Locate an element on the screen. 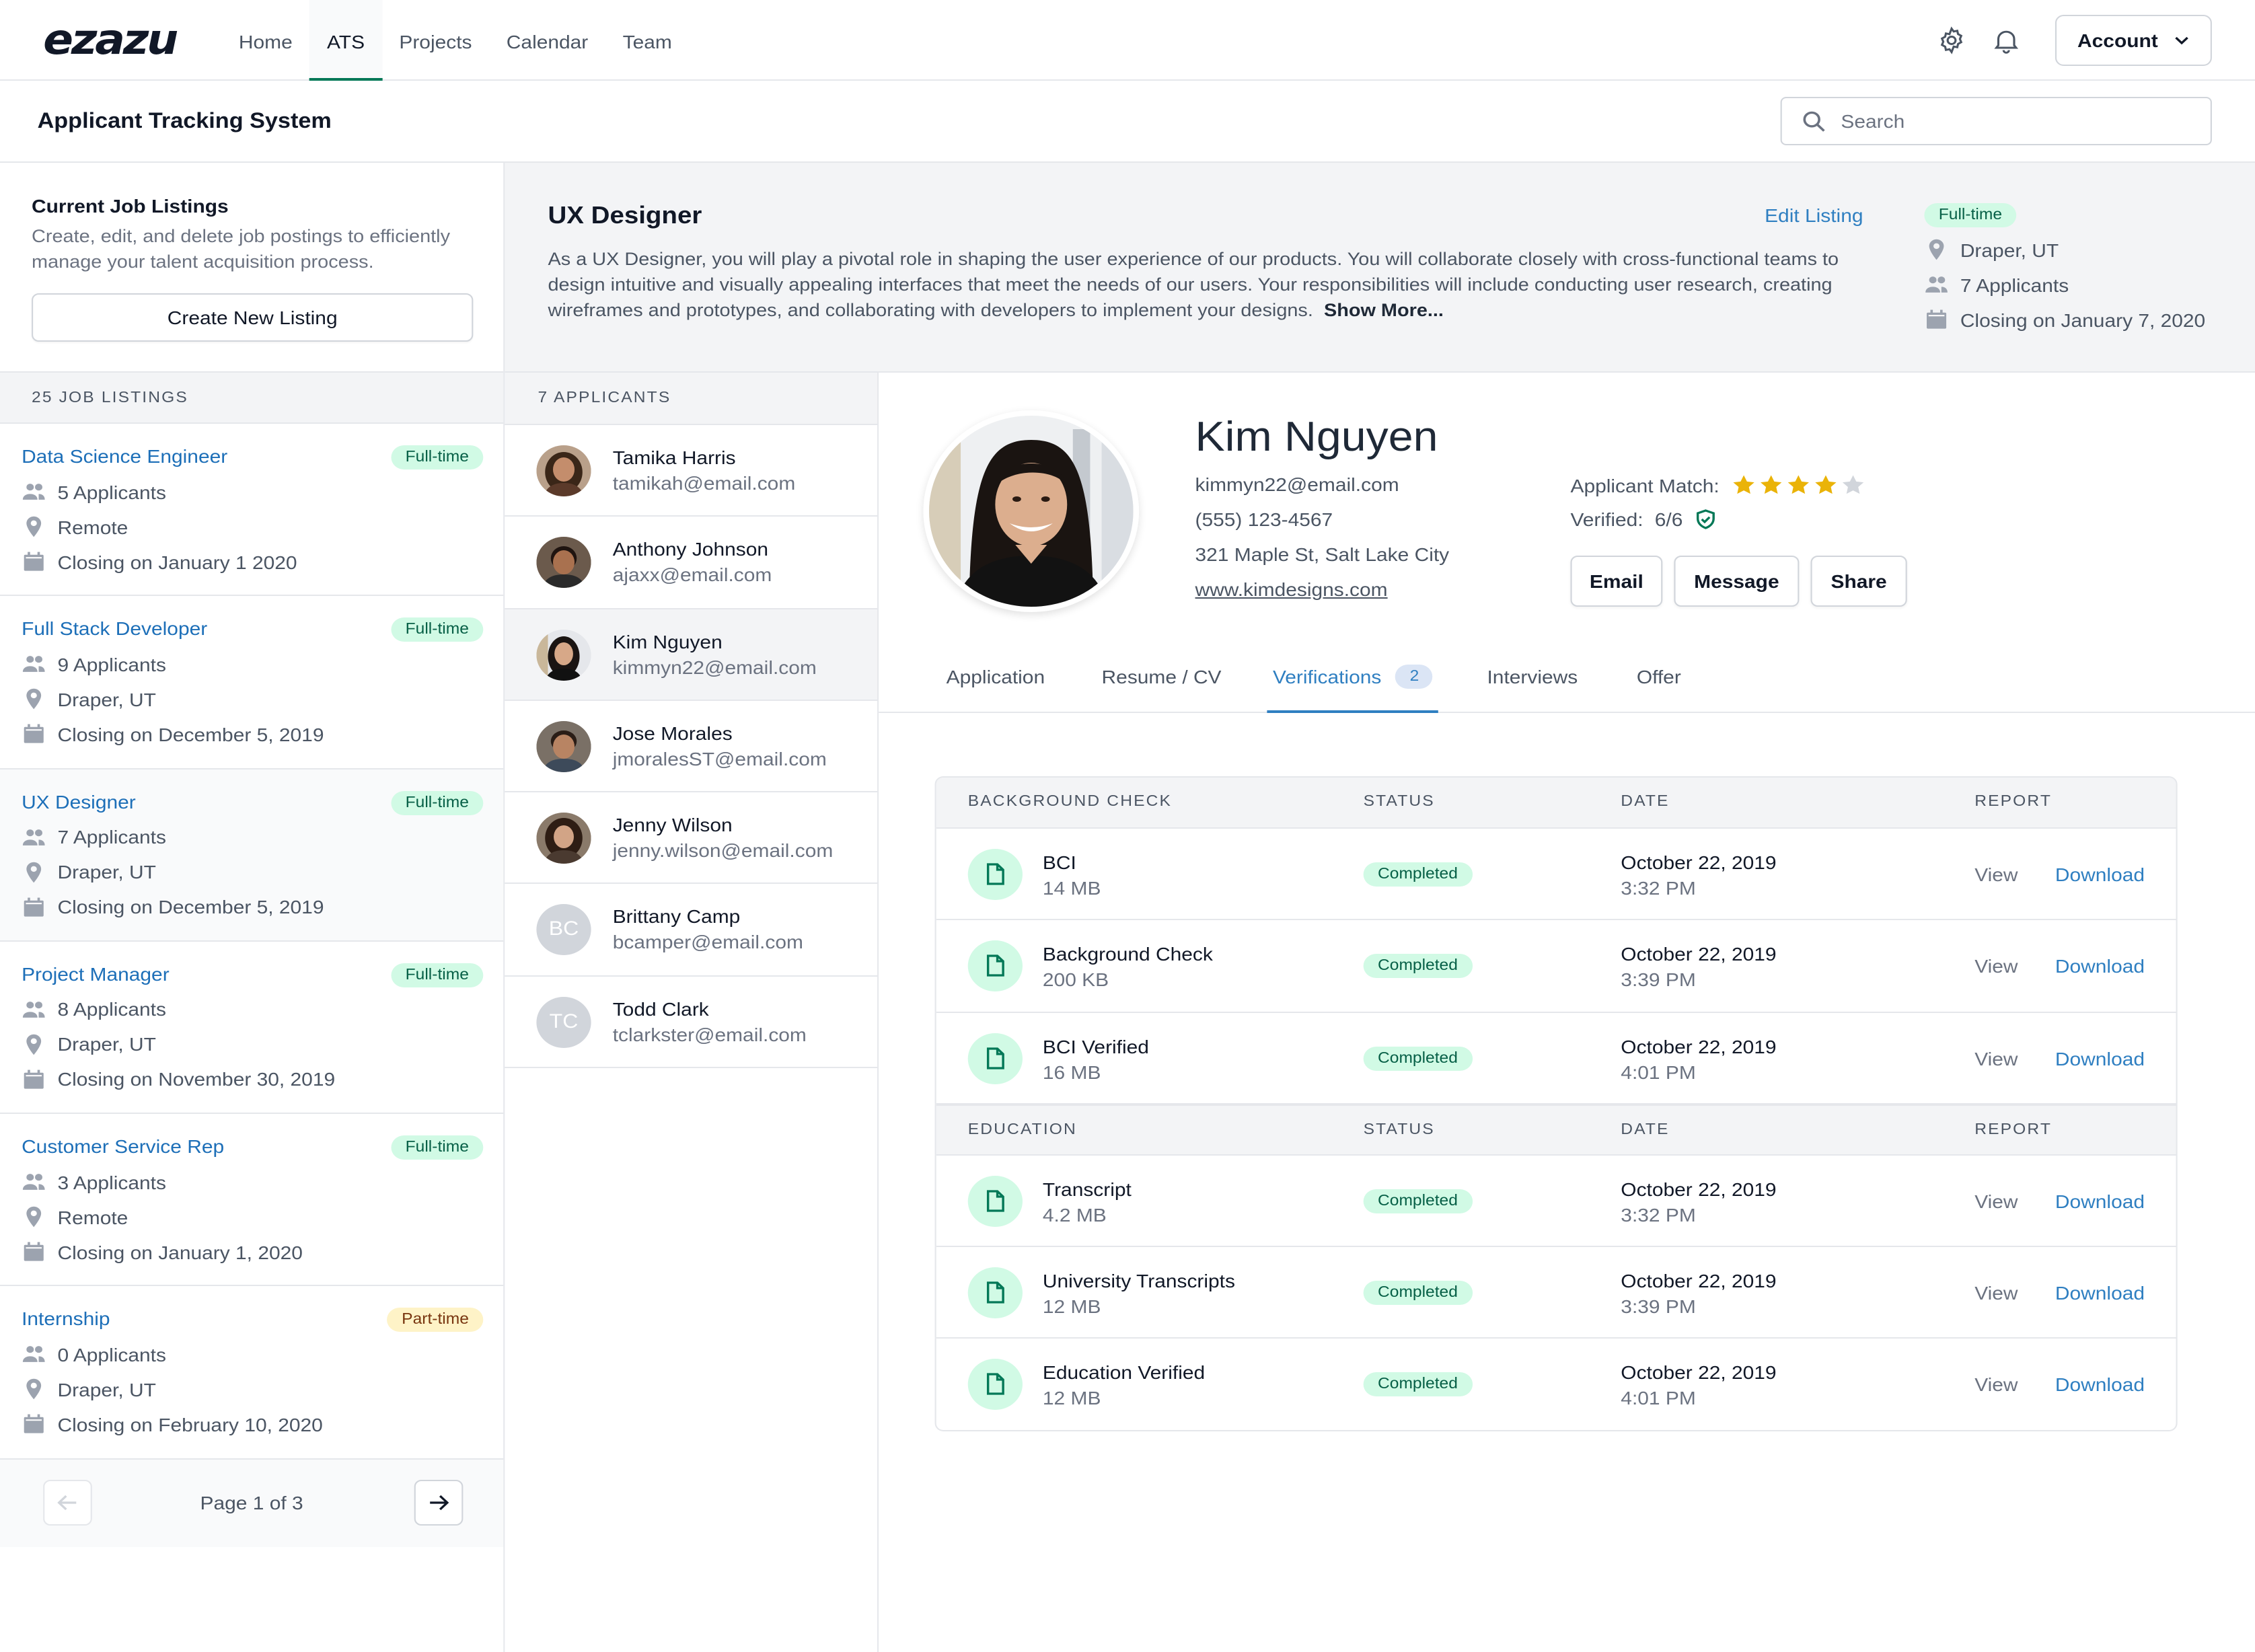  account-button: Account is located at coordinates (2133, 40).